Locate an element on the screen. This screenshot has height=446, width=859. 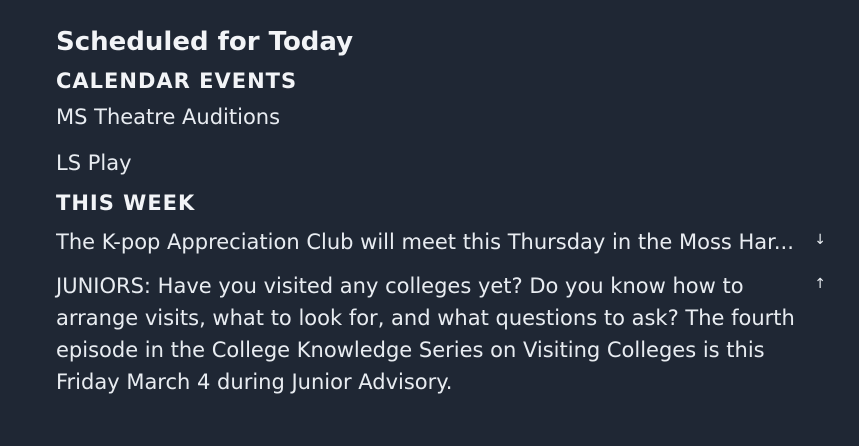
collapse-toggle-button: ↑ is located at coordinates (820, 284).